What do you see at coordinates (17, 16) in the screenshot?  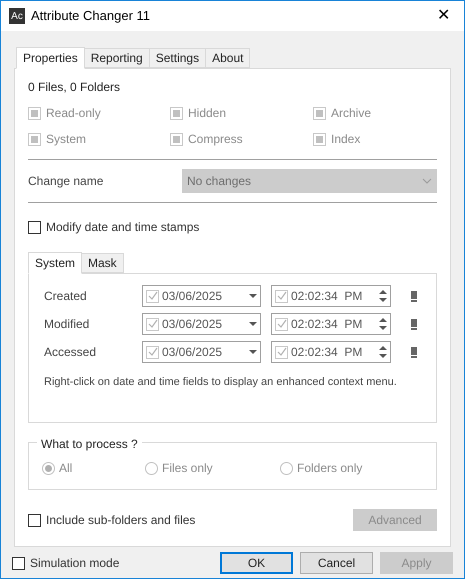 I see `app-logo: Ac` at bounding box center [17, 16].